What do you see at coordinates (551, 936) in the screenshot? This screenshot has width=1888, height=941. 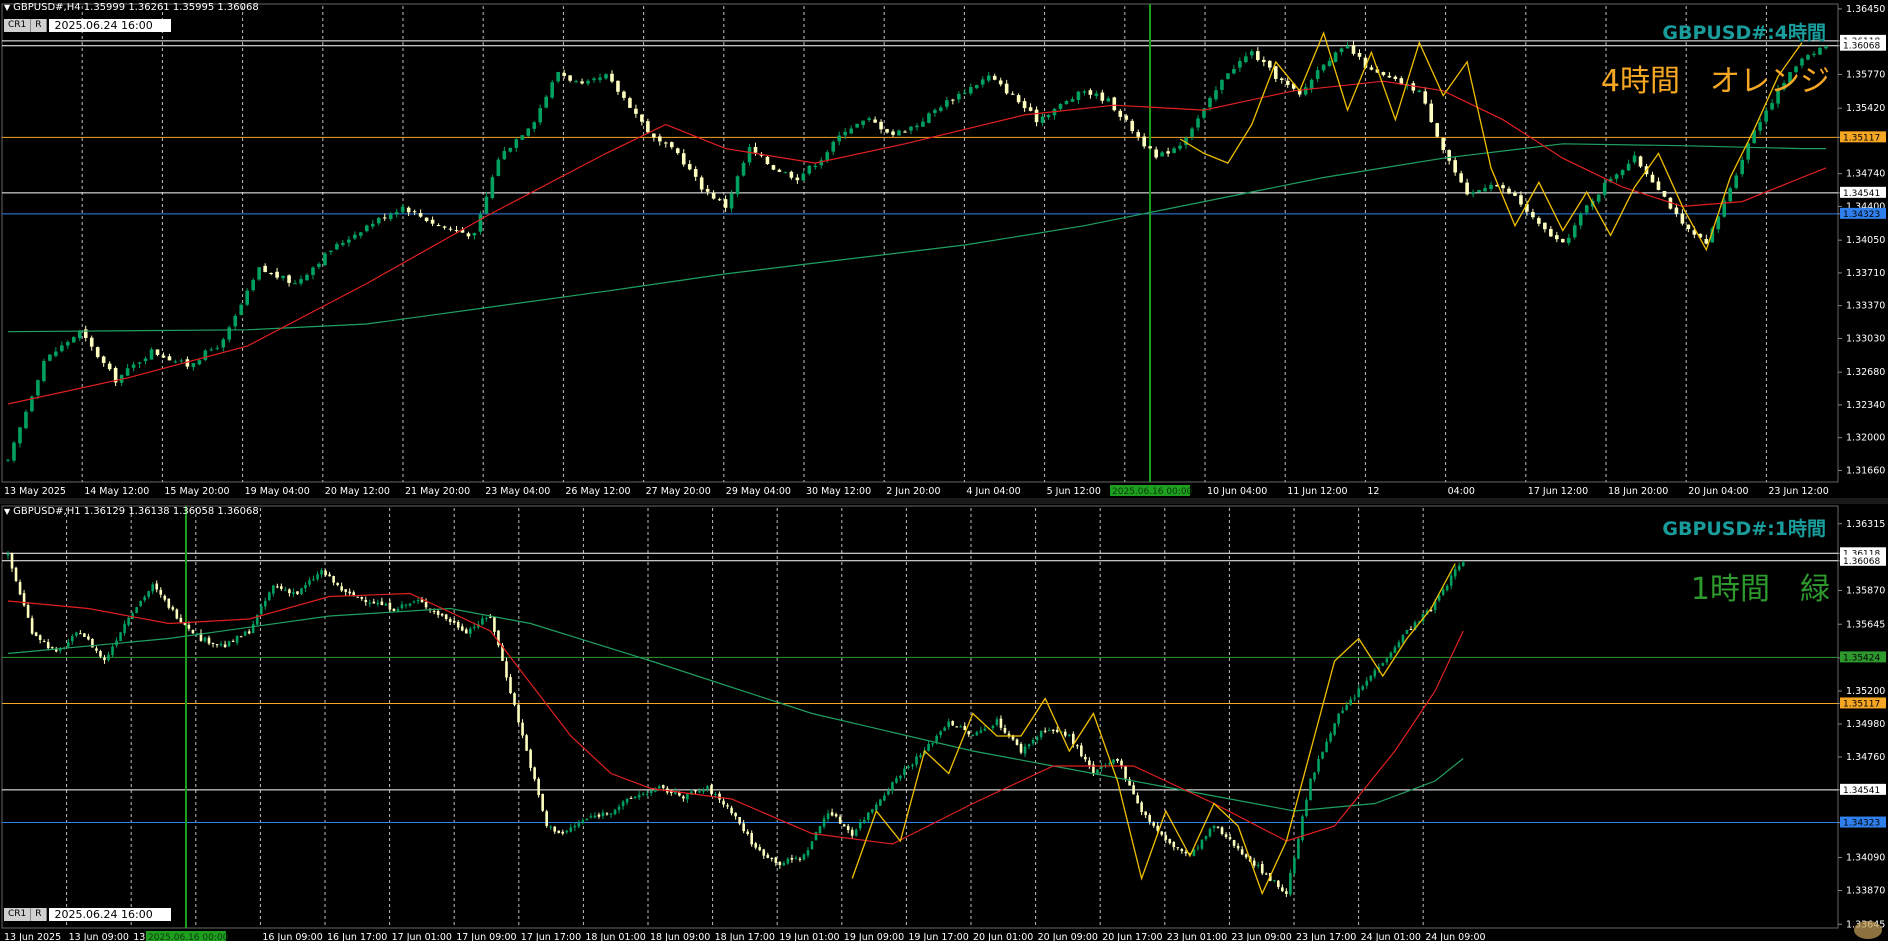 I see `x-tick-label: 17 Jun 17:00` at bounding box center [551, 936].